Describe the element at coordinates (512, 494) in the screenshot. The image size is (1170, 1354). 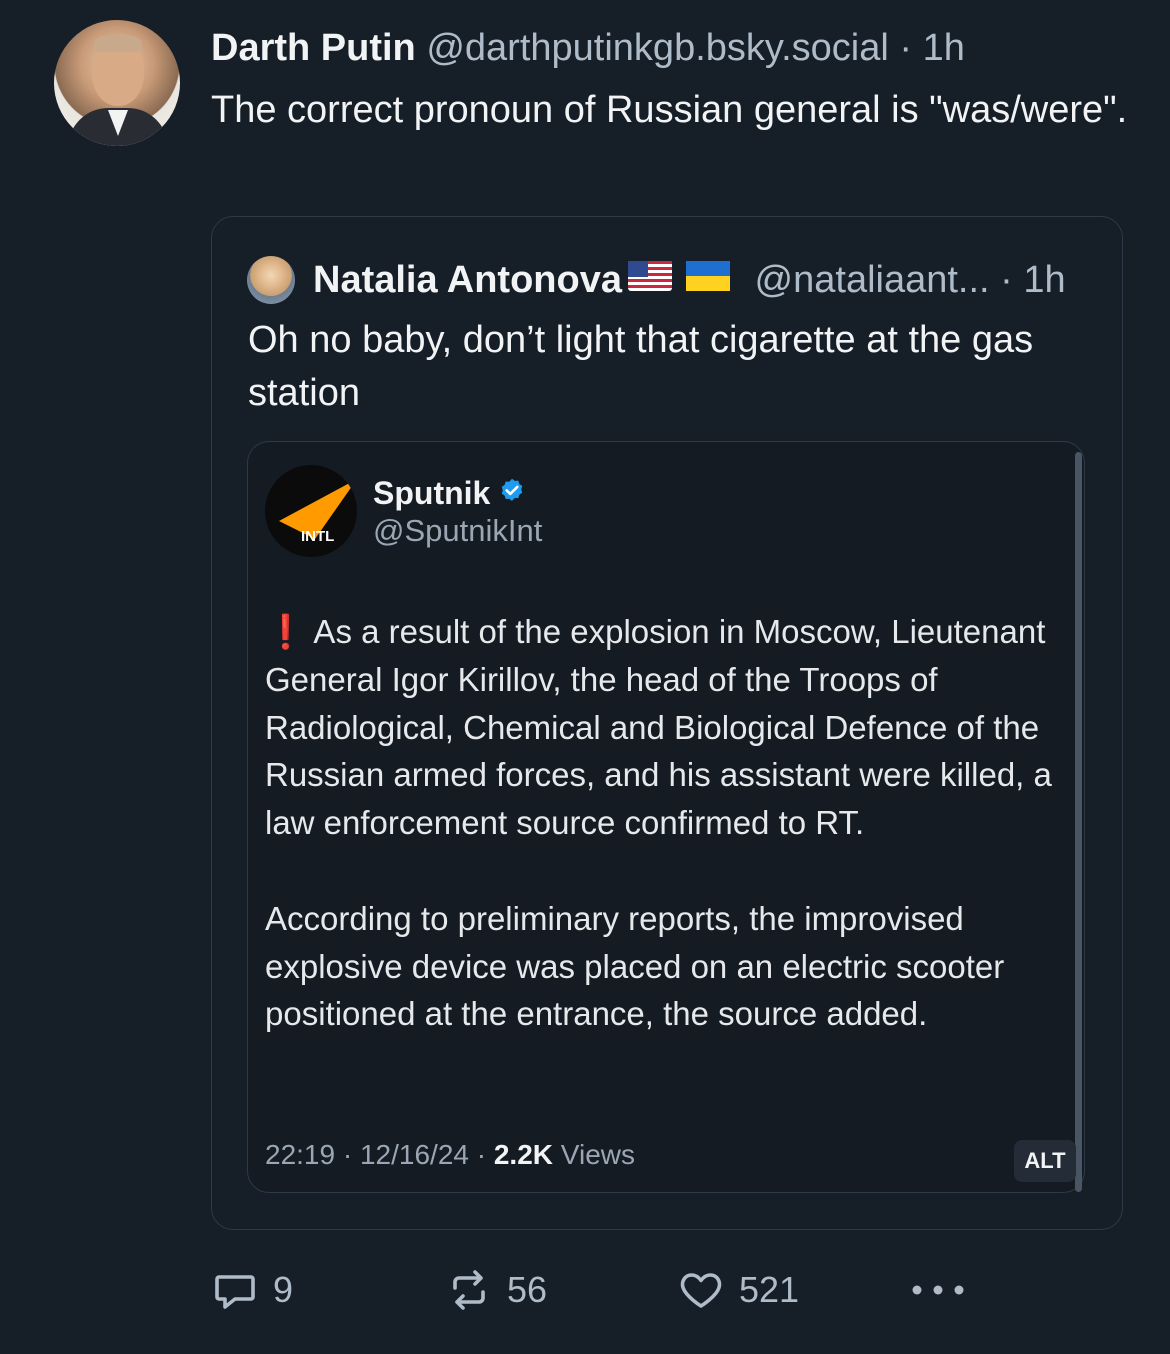
I see `verified-badge-icon` at that location.